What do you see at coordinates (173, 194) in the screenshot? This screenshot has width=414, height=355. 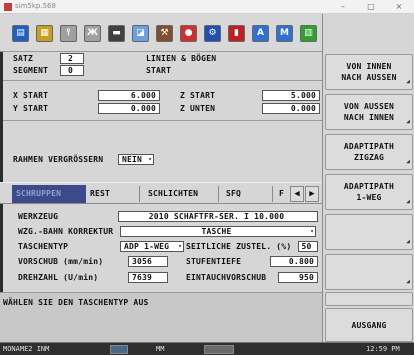 I see `tab-schlichten: SCHLICHTEN` at bounding box center [173, 194].